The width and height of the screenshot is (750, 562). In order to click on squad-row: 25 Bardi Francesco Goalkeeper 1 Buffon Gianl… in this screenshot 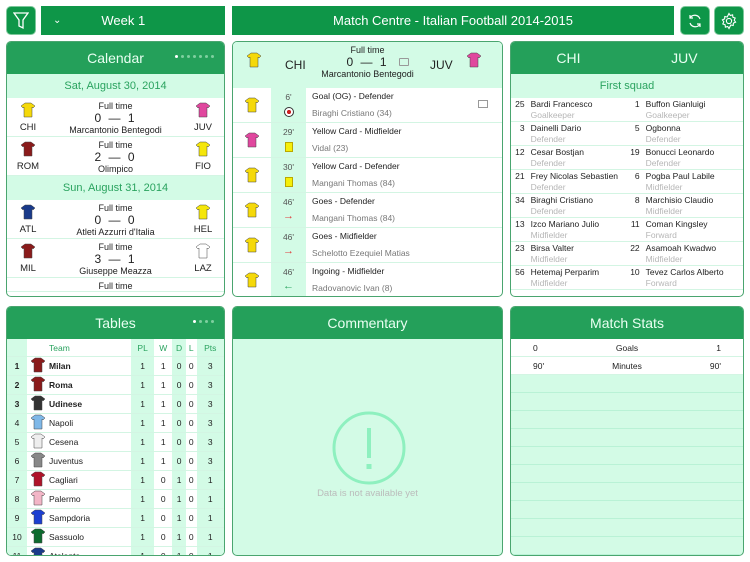, I will do `click(627, 110)`.